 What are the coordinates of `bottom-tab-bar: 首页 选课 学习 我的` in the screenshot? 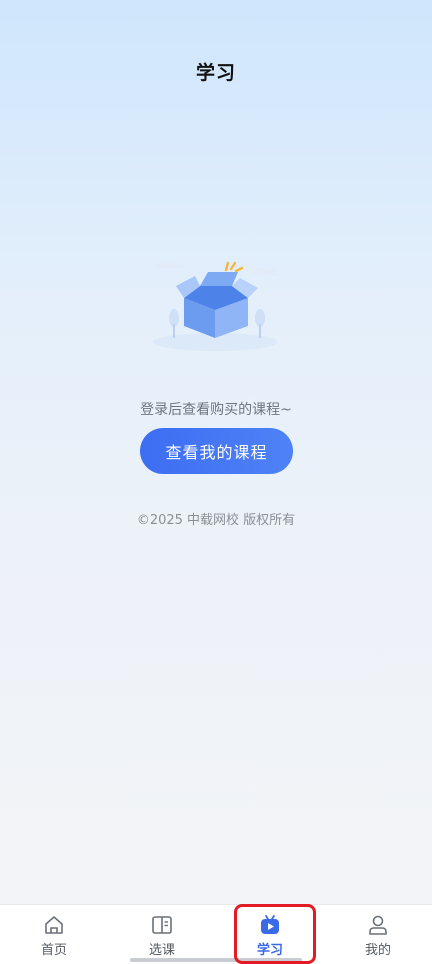 It's located at (216, 934).